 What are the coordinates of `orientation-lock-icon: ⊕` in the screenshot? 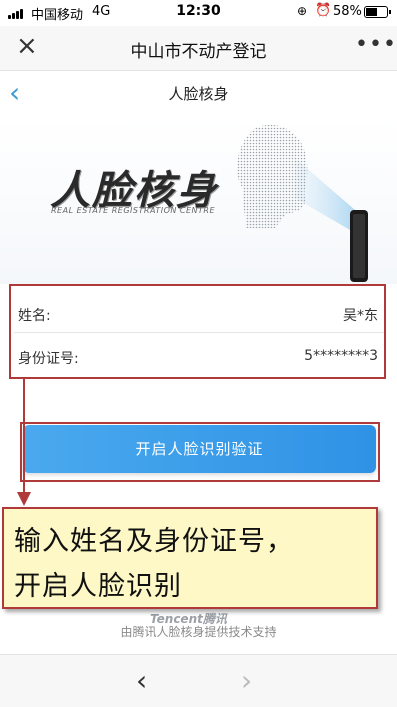 It's located at (302, 11).